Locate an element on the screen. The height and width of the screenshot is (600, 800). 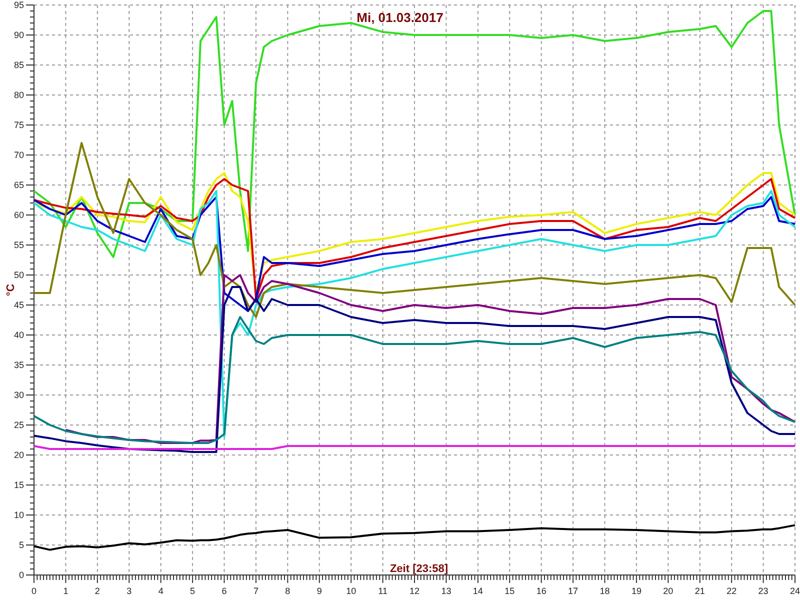
y-tick-label: 10 is located at coordinates (19, 515).